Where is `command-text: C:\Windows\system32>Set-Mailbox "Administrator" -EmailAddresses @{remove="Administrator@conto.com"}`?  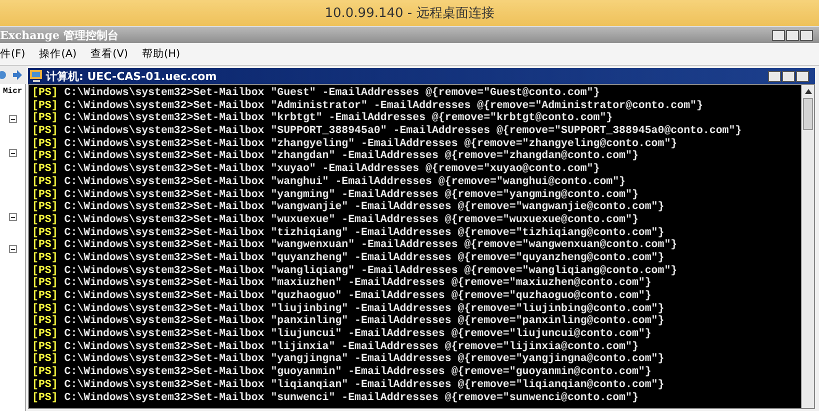 command-text: C:\Windows\system32>Set-Mailbox "Administrator" -EmailAddresses @{remove="Administrator@conto.com"} is located at coordinates (383, 106).